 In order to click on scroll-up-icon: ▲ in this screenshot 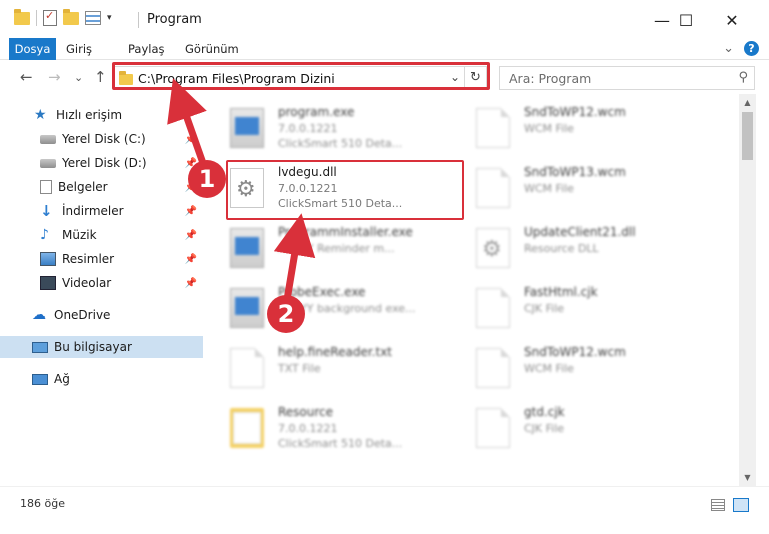, I will do `click(747, 102)`.